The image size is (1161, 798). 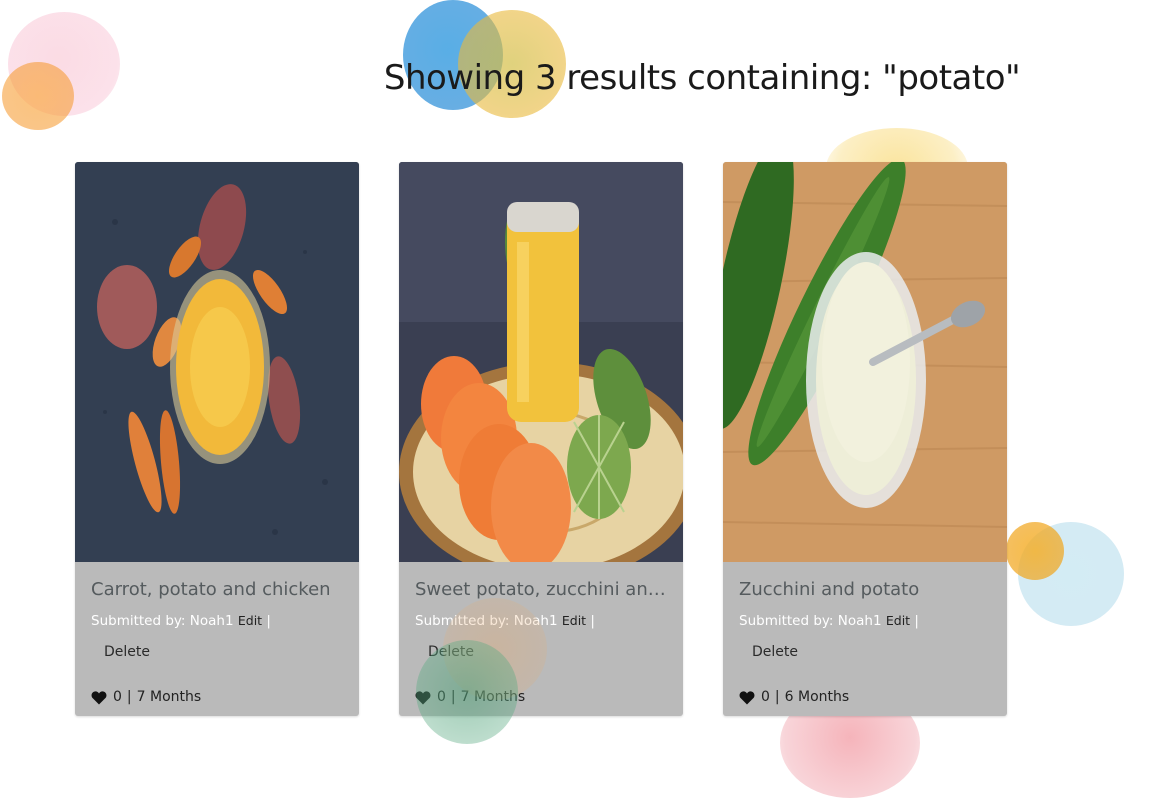 I want to click on age-label: 6 Months, so click(x=817, y=697).